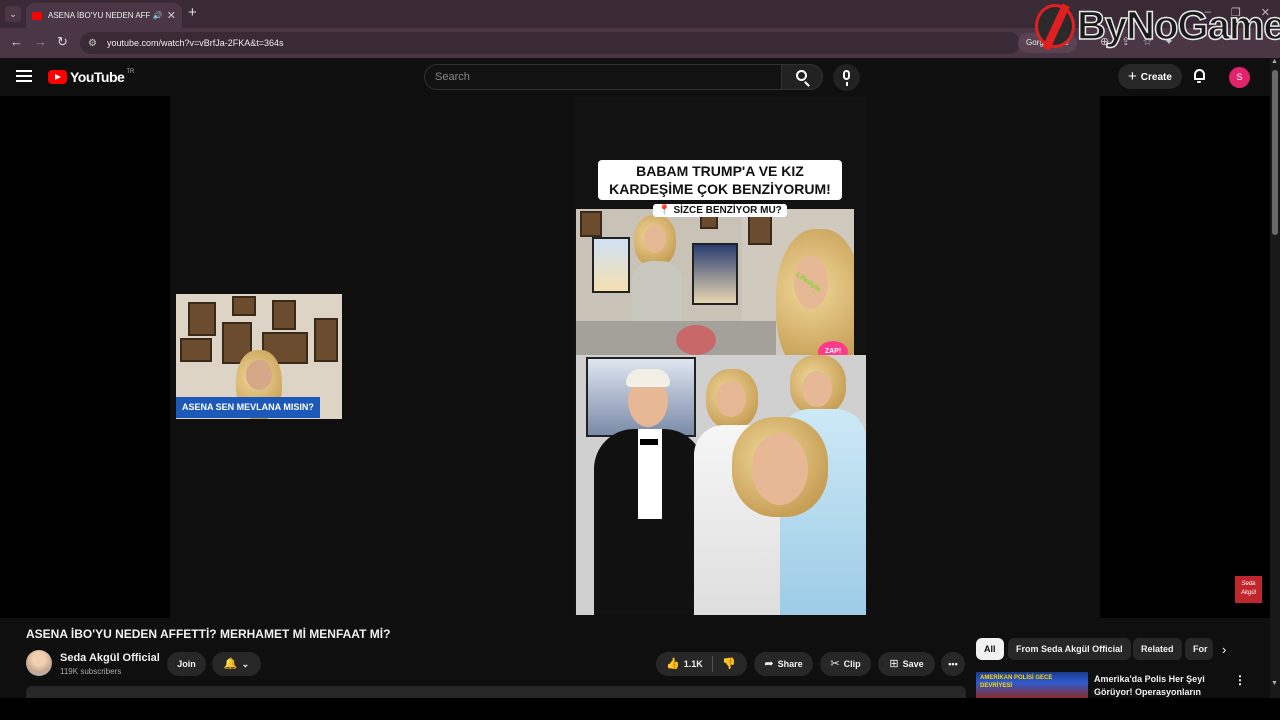 The height and width of the screenshot is (720, 1280). Describe the element at coordinates (1224, 649) in the screenshot. I see `chevron-right-icon: ›` at that location.